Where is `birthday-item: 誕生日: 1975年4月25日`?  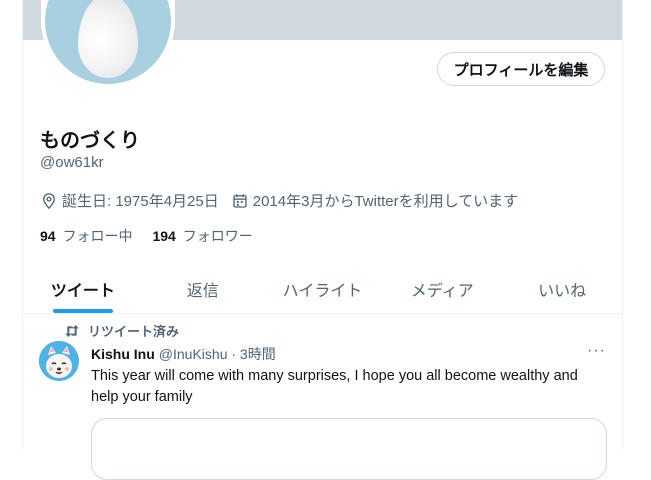 birthday-item: 誕生日: 1975年4月25日 is located at coordinates (129, 200).